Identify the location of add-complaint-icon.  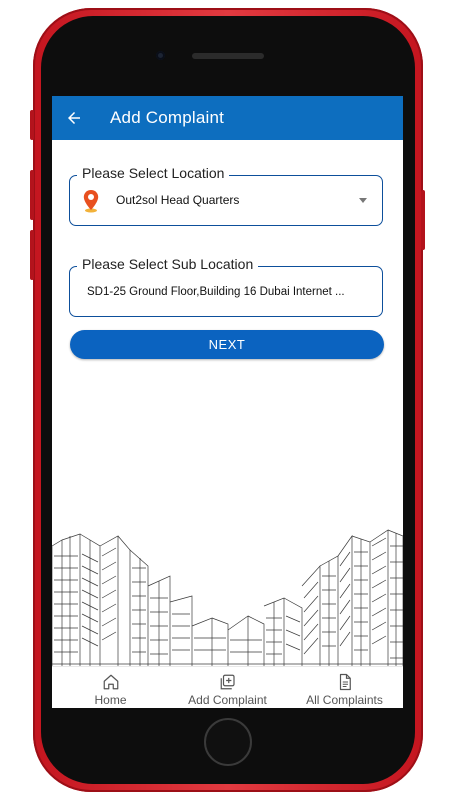
(227, 682).